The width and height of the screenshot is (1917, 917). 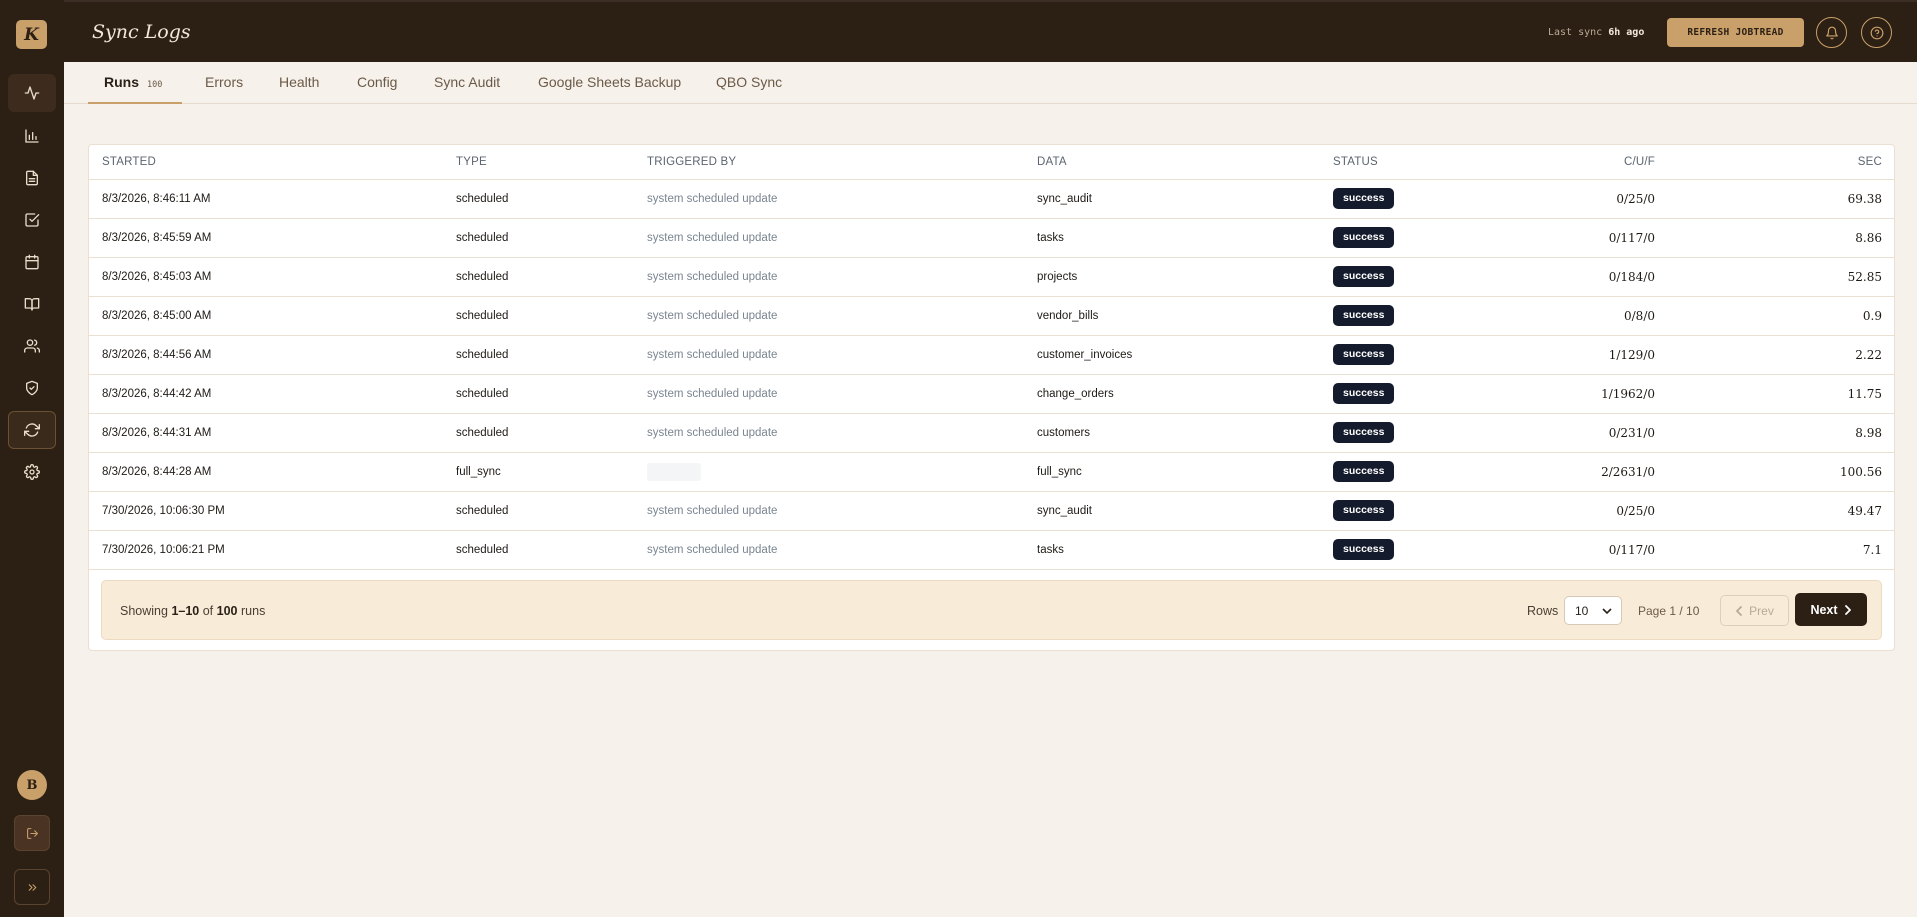 I want to click on started-cell: 7/30/2026, 10:06:21 PM, so click(x=272, y=550).